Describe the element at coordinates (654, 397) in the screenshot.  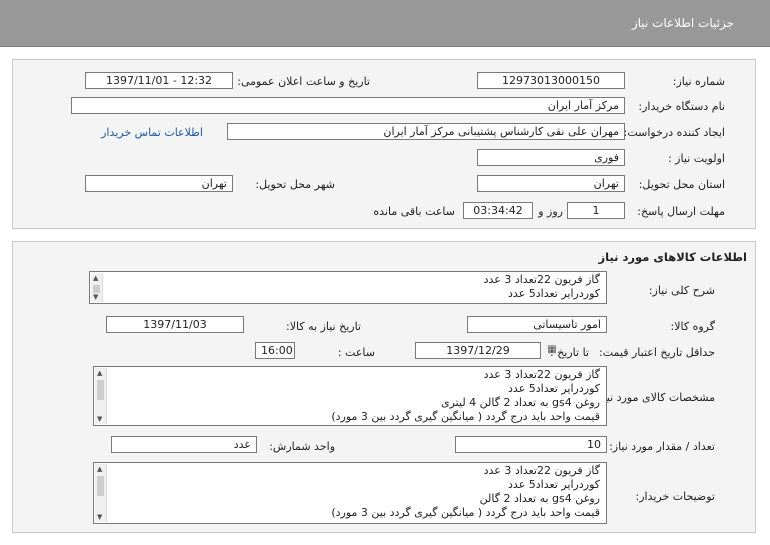
I see `specs-label: مشخصات کالای مورد نیاز:` at that location.